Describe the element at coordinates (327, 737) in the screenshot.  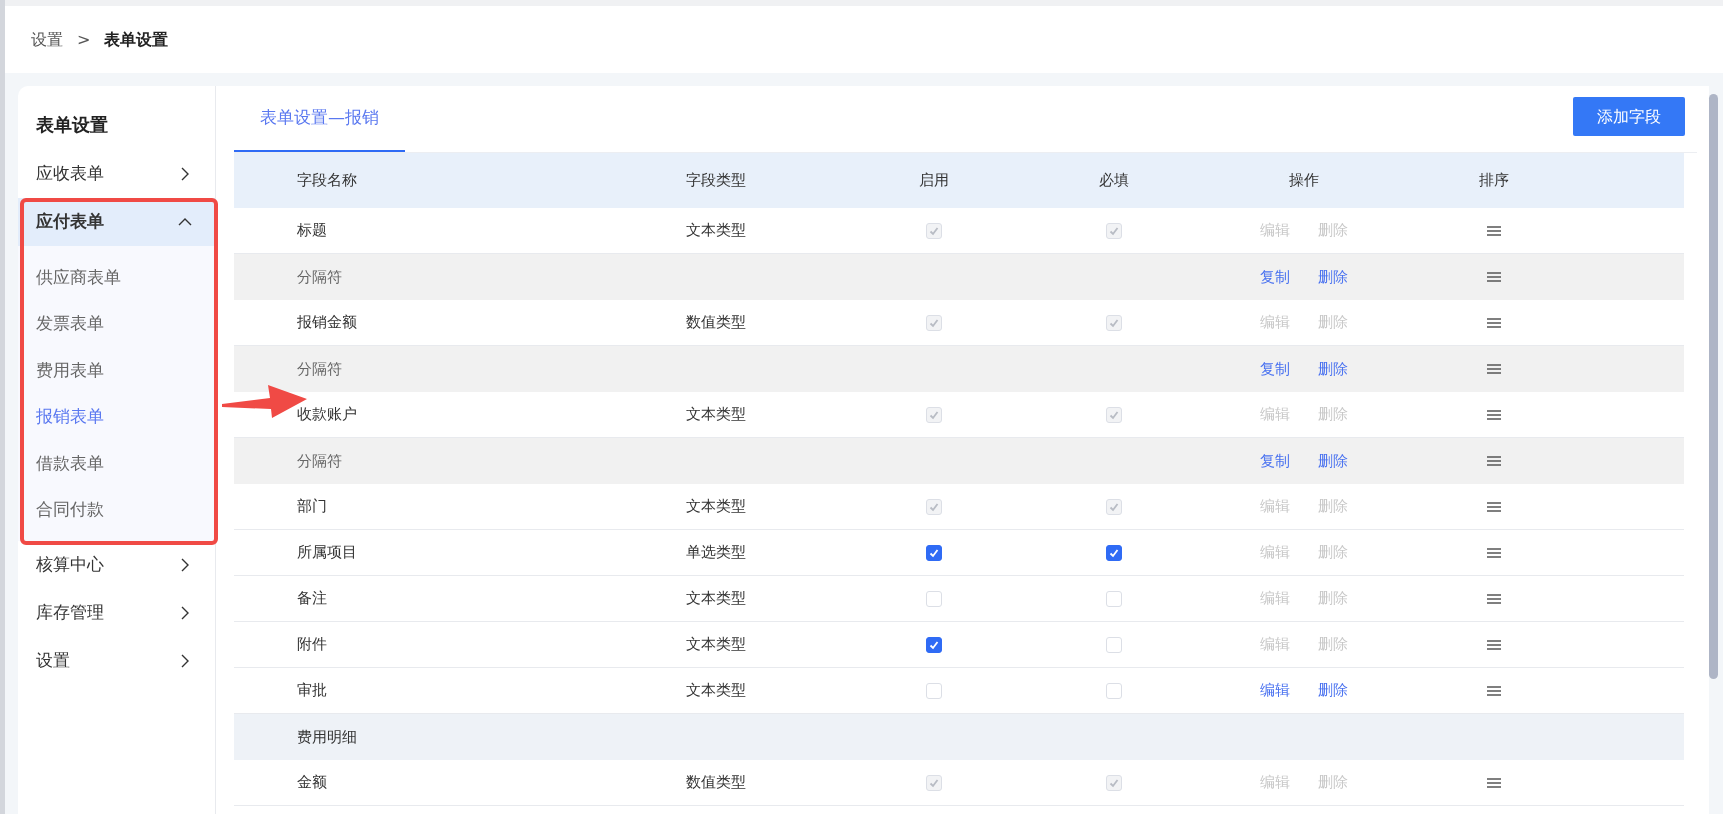
I see `field-name: 费用明细` at that location.